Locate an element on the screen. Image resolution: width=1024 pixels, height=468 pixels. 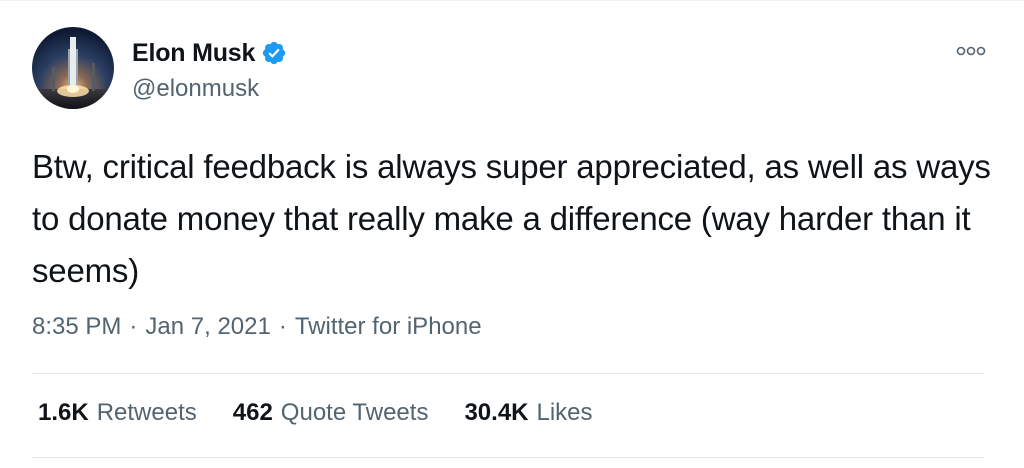
avatar is located at coordinates (73, 68).